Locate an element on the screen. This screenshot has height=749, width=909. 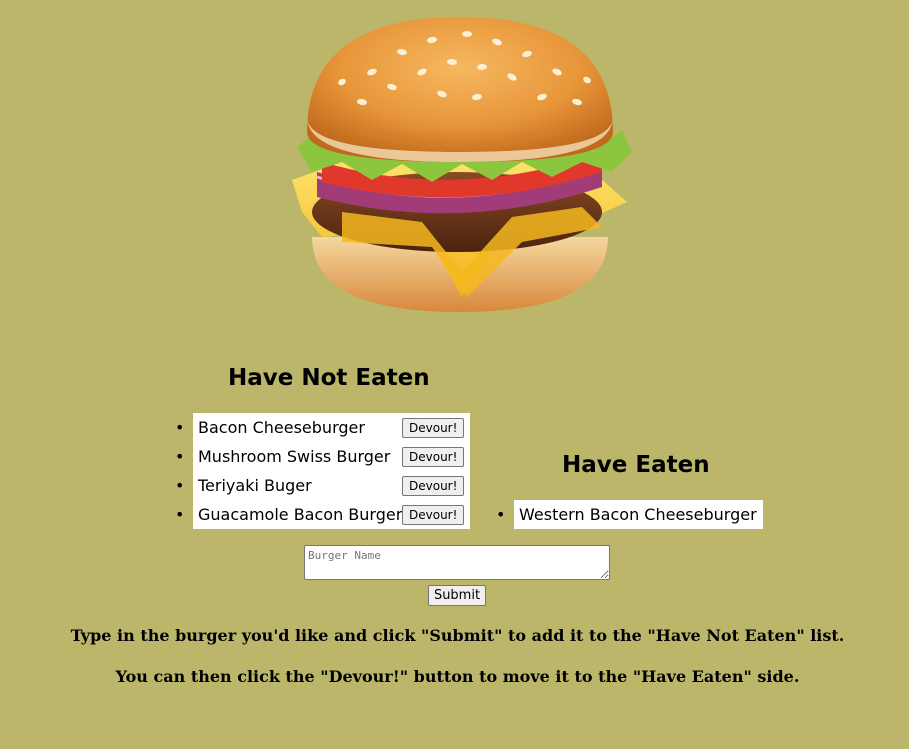
have-not-eaten-title: Have Not Eaten is located at coordinates (329, 378).